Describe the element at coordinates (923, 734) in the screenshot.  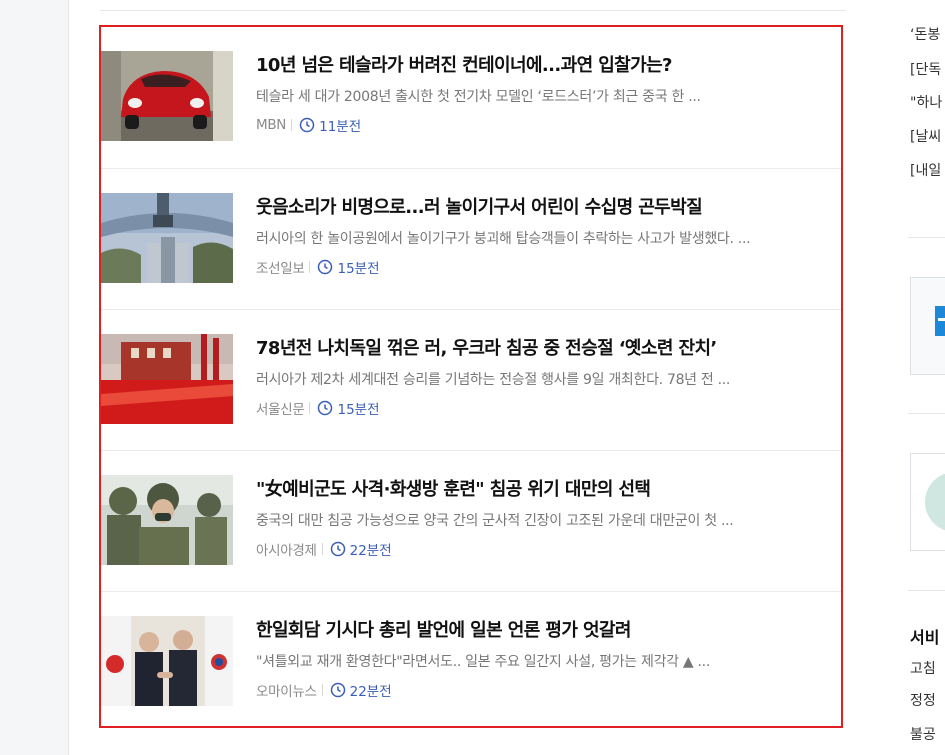
I see `sidebar-link: 불공` at that location.